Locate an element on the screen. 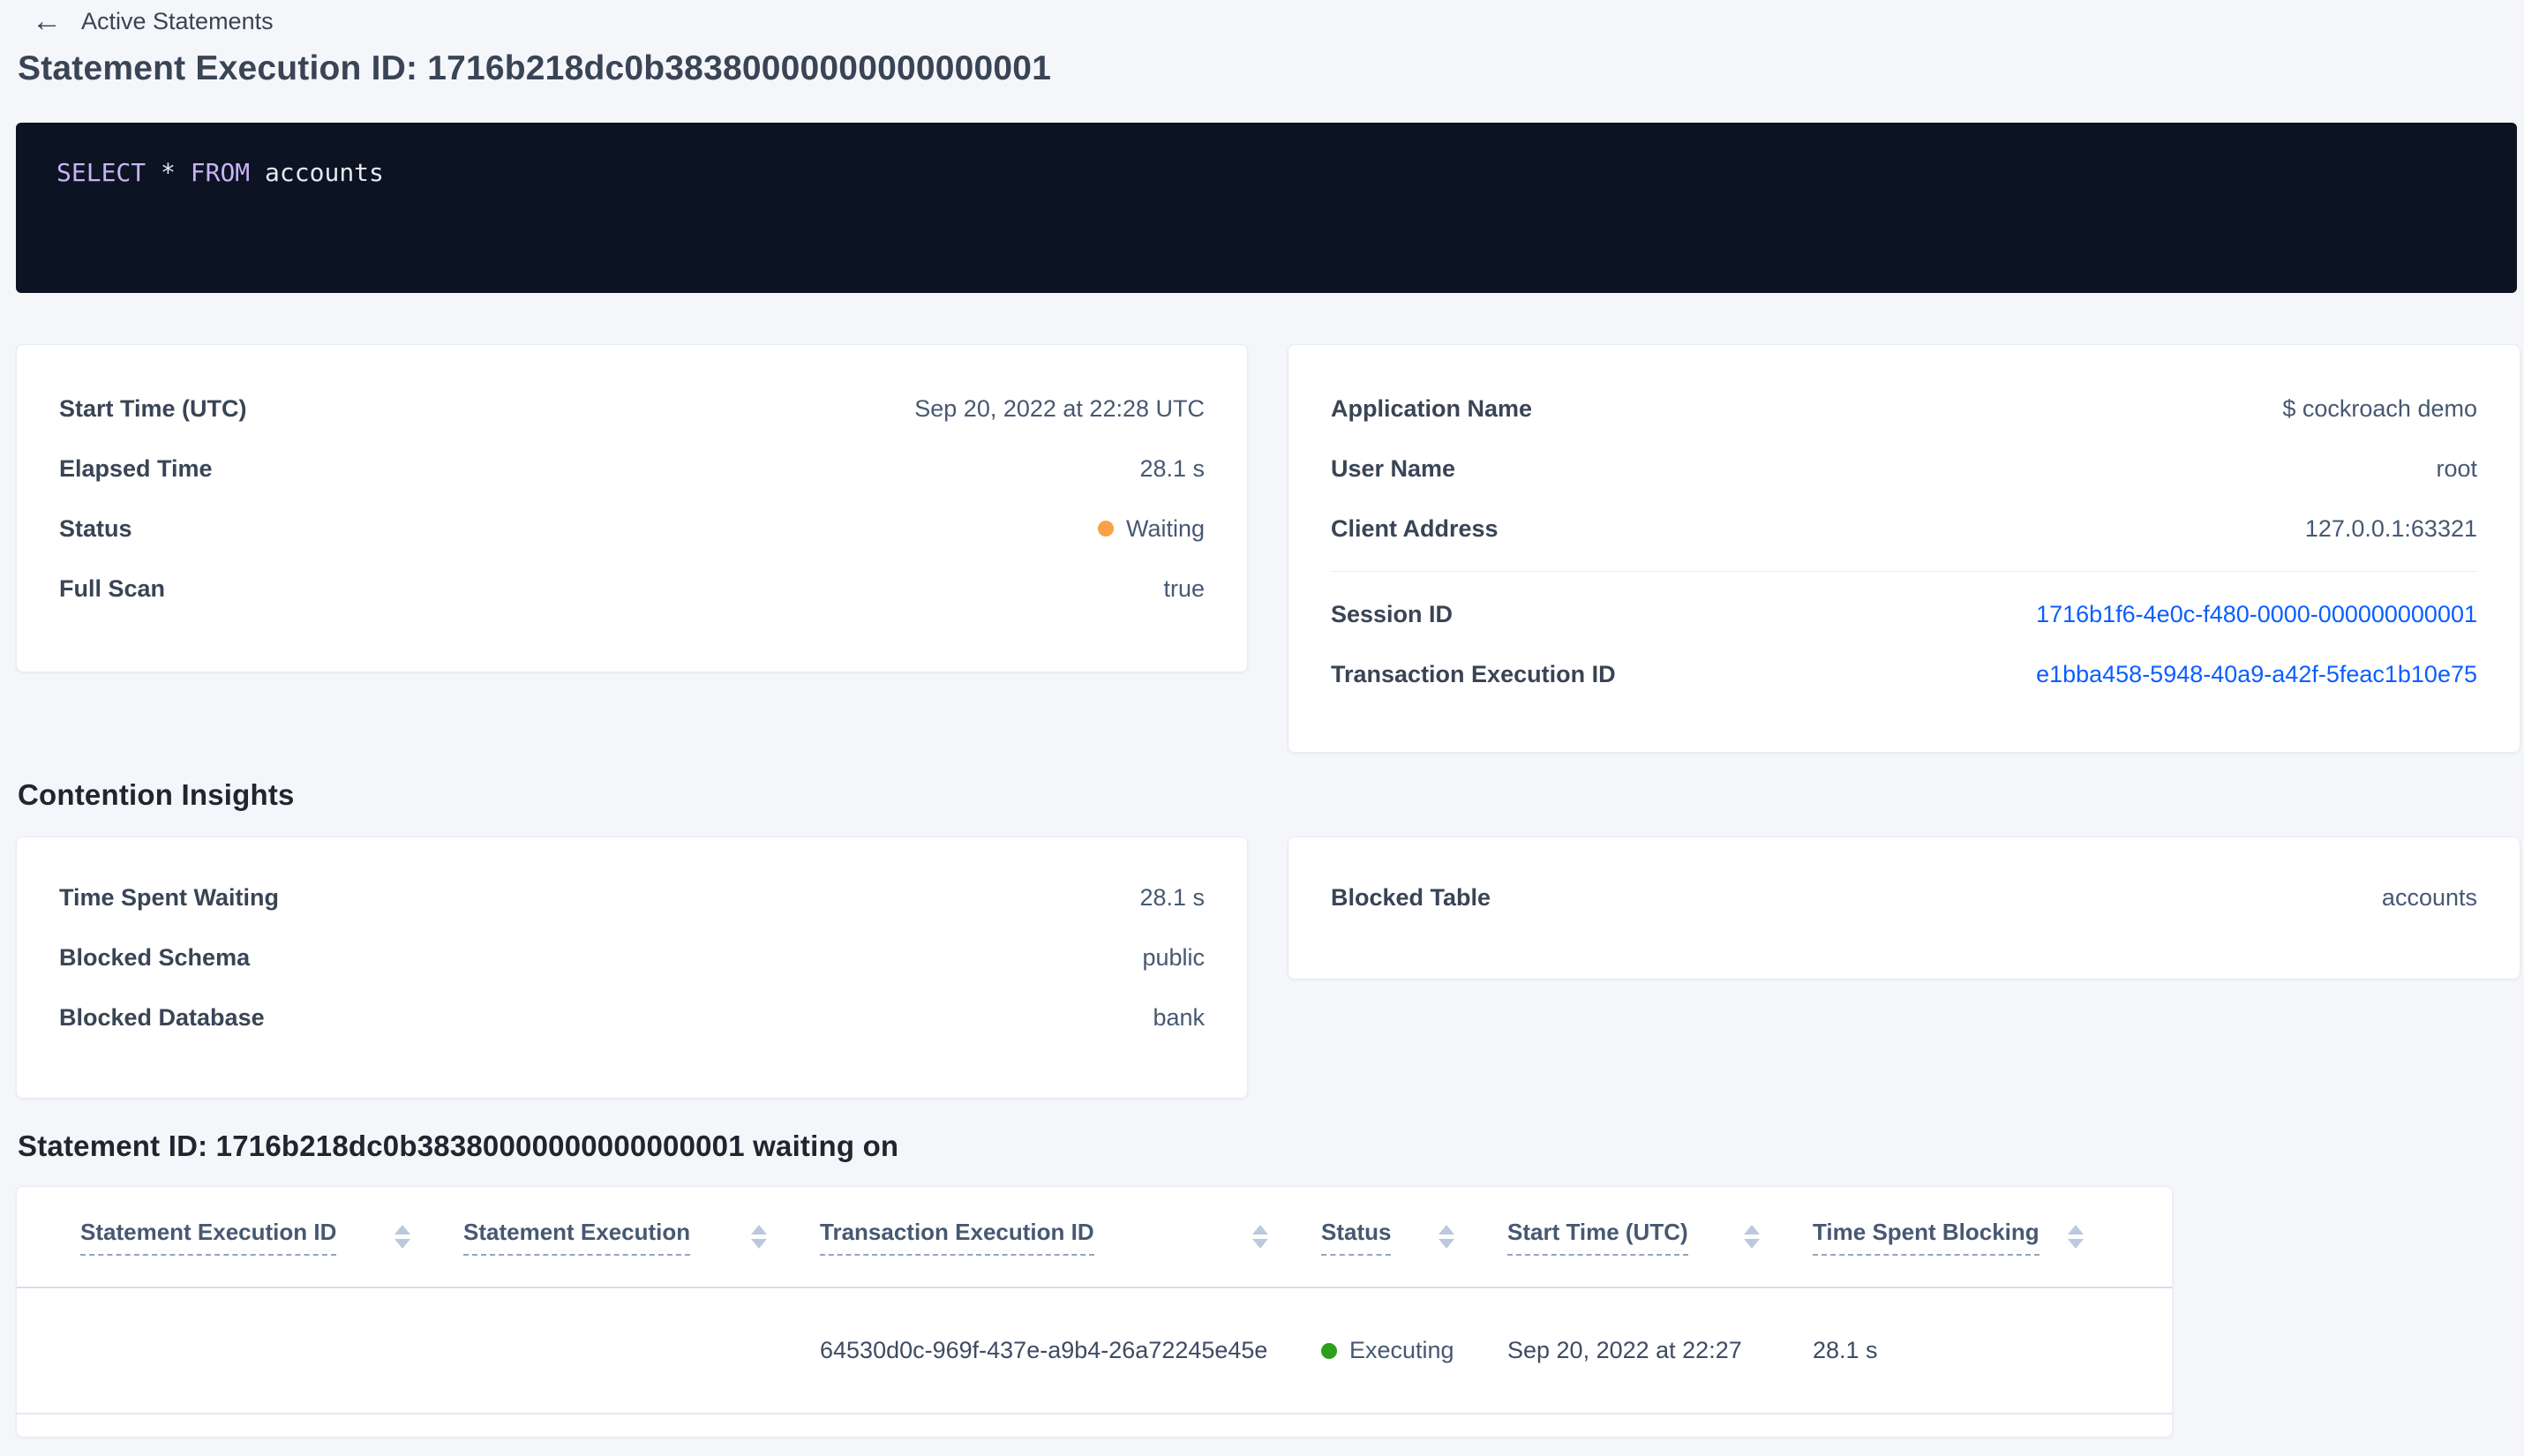  transaction-execution-id-label: Transaction Execution ID is located at coordinates (1473, 673).